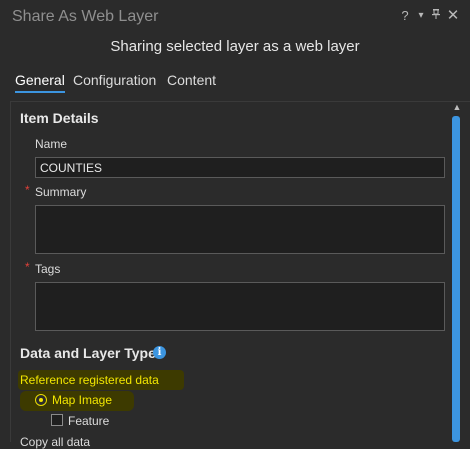  I want to click on pane-subtitle: Sharing selected layer as a web layer, so click(235, 46).